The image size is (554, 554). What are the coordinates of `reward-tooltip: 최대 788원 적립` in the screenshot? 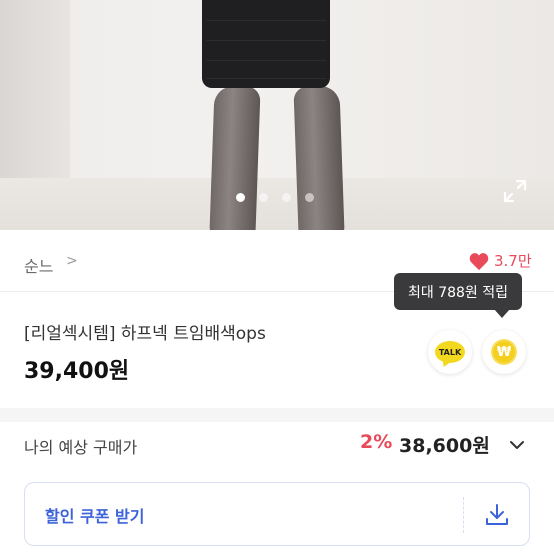 It's located at (458, 291).